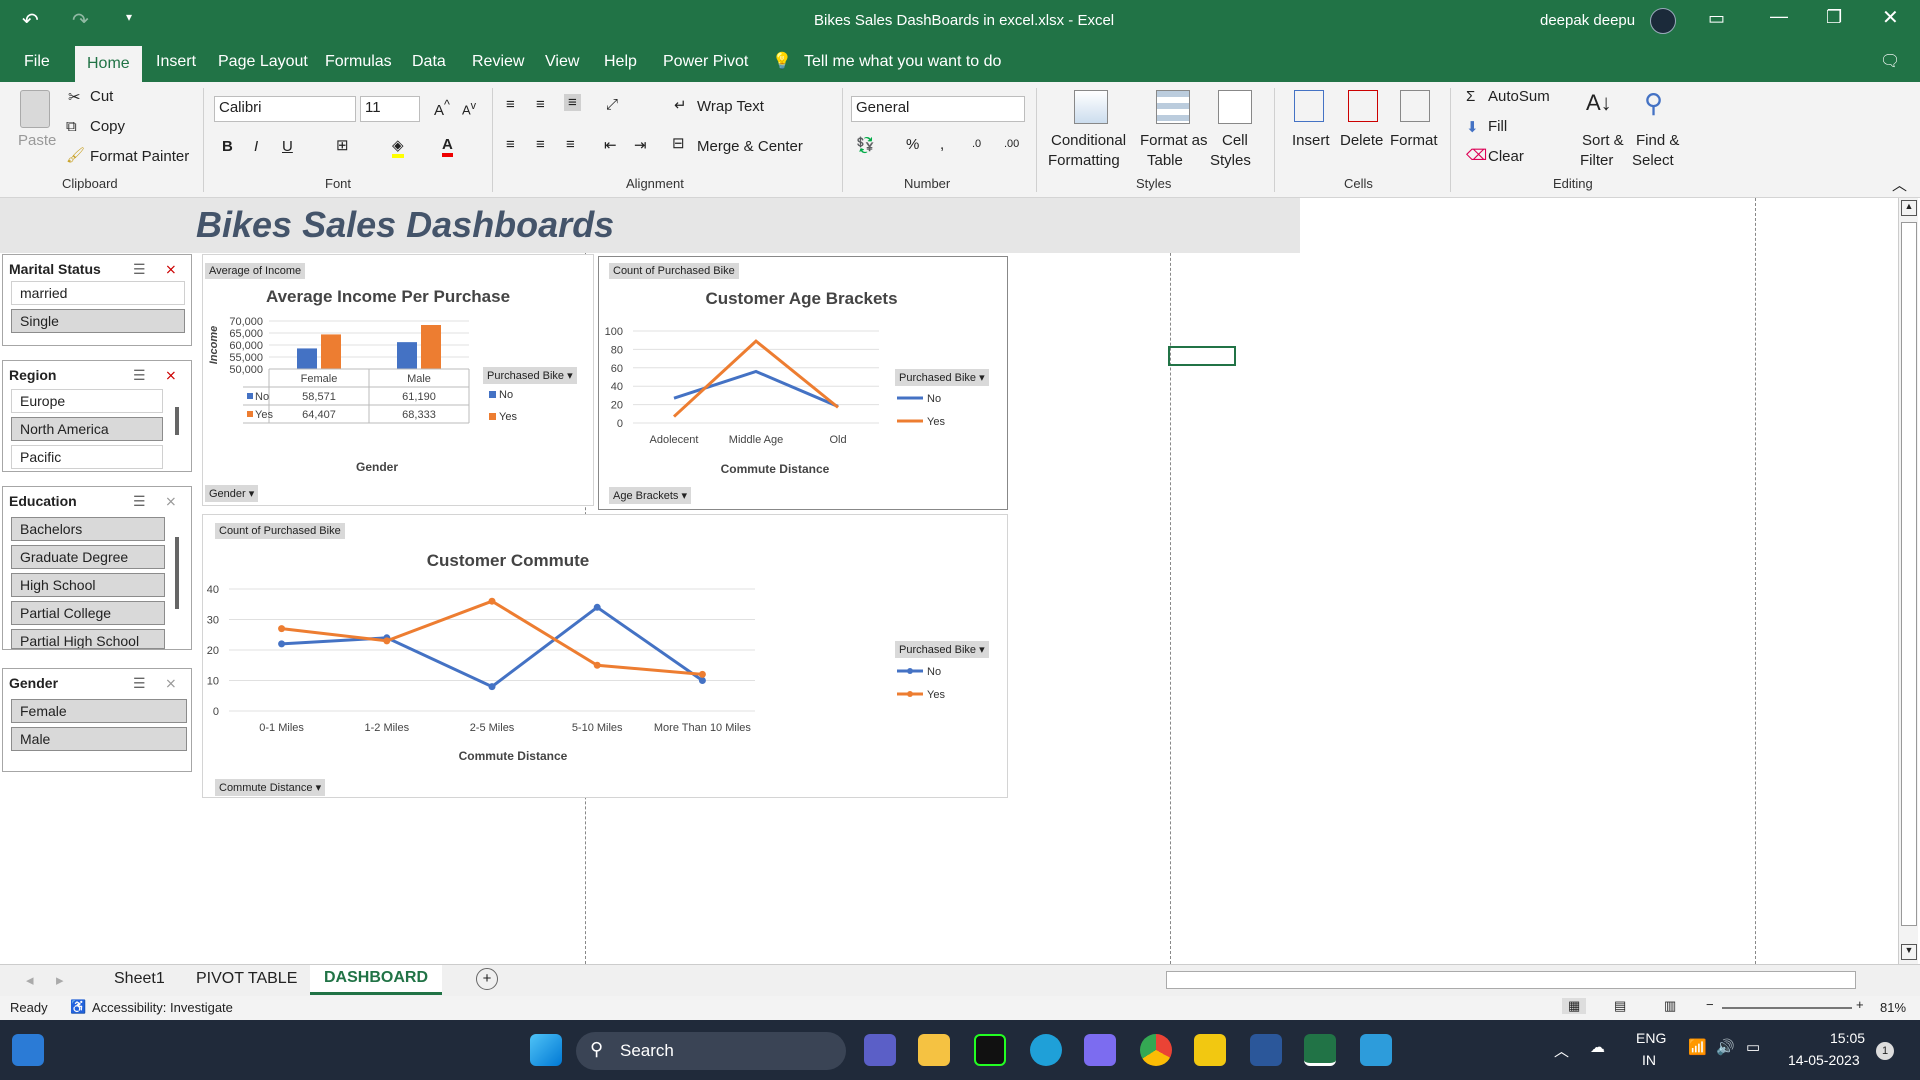 The image size is (1920, 1080). I want to click on slicer-item: Partial College, so click(88, 613).